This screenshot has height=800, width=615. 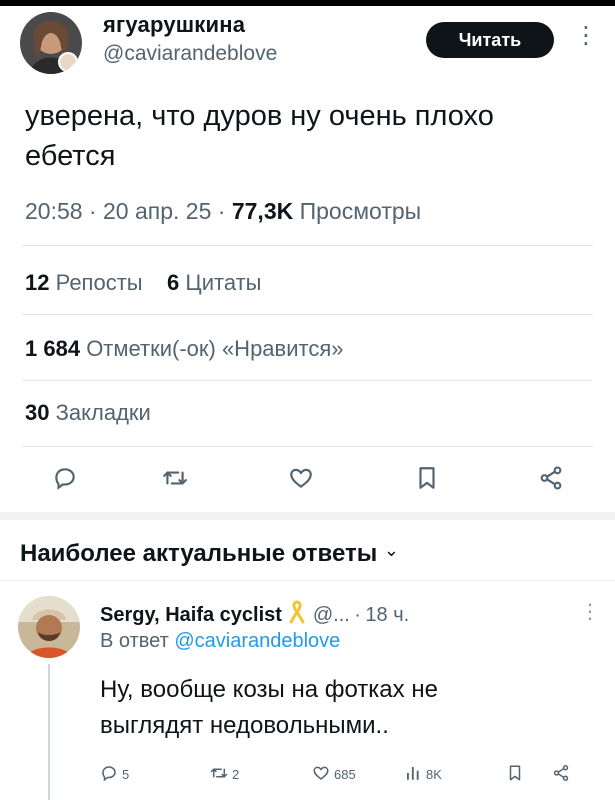 I want to click on replies-sort-label: Наиболее актуальные ответы, so click(x=199, y=553).